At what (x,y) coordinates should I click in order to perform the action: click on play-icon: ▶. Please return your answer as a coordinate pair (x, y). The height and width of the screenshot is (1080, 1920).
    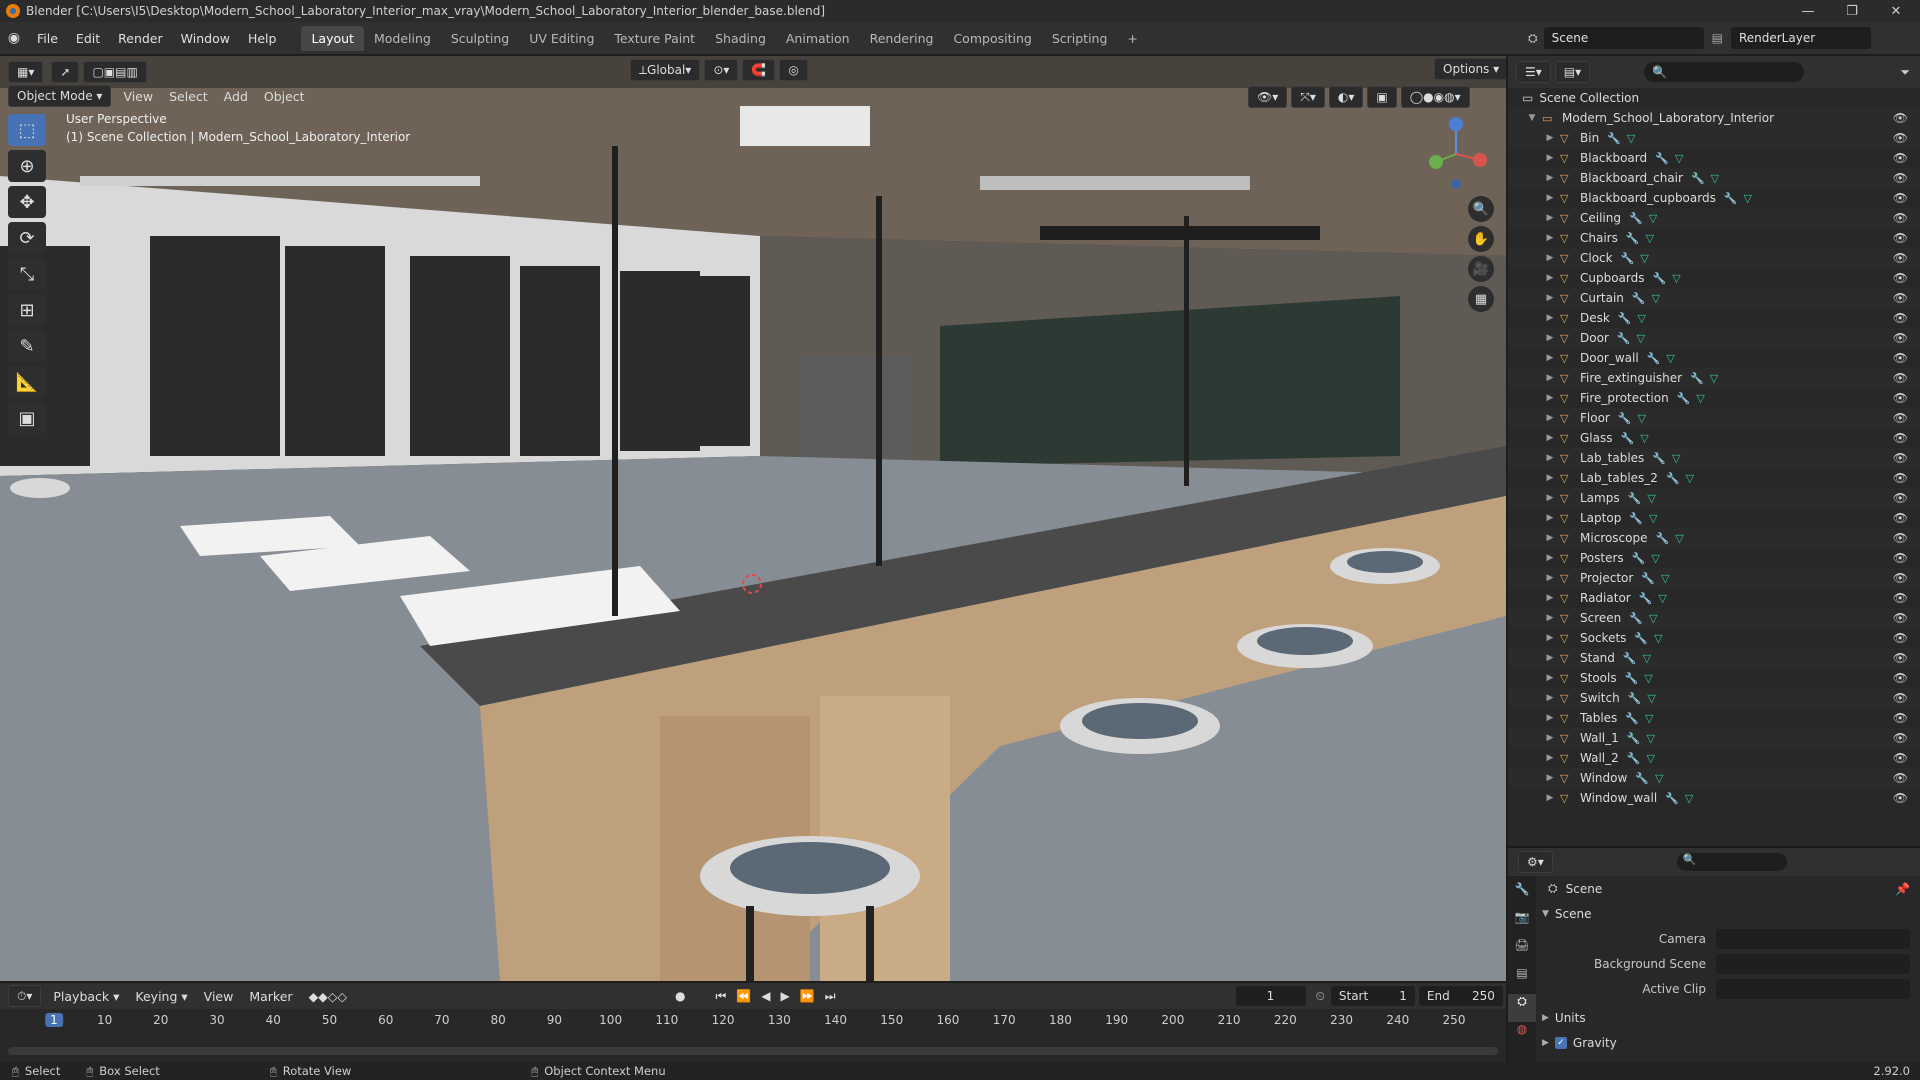
    Looking at the image, I should click on (785, 996).